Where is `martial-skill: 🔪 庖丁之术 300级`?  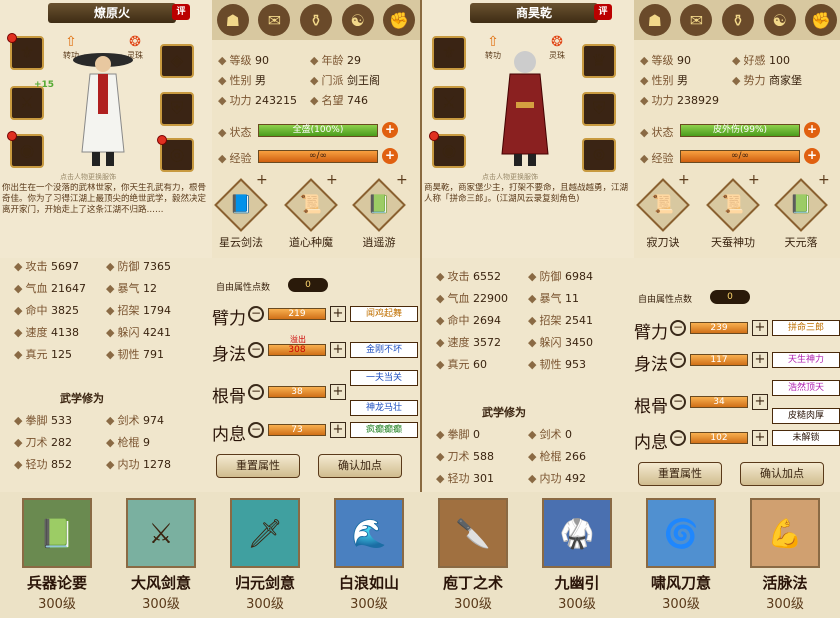
martial-skill: 🔪 庖丁之术 300级 is located at coordinates (473, 555).